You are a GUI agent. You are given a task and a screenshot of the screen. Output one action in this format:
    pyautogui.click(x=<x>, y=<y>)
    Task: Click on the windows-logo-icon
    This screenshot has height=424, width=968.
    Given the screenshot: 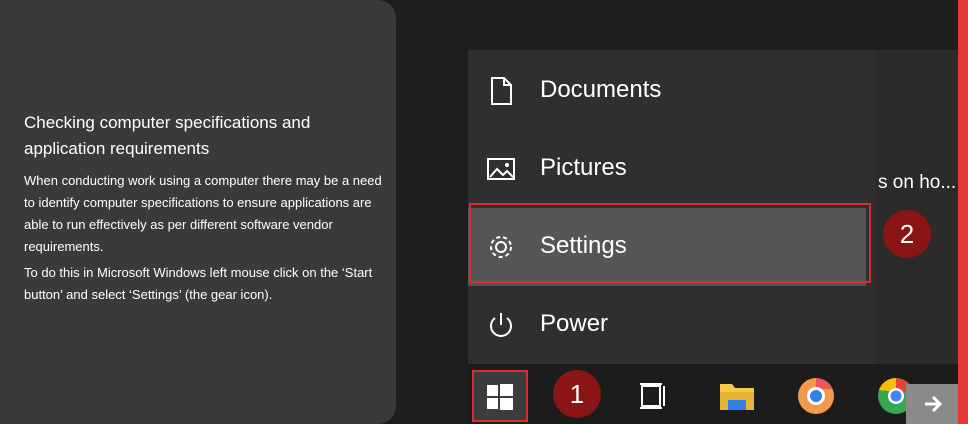 What is the action you would take?
    pyautogui.click(x=500, y=397)
    